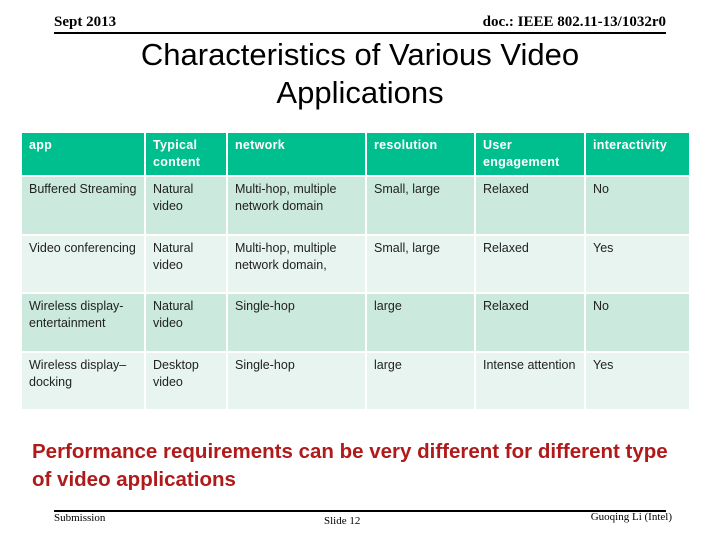 The width and height of the screenshot is (720, 540). Describe the element at coordinates (631, 517) in the screenshot. I see `footer-author: Guoqing Li (Intel)` at that location.